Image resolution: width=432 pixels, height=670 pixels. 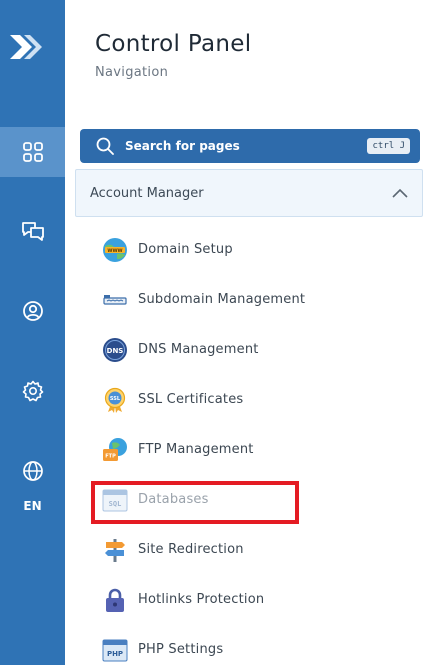 What do you see at coordinates (388, 146) in the screenshot?
I see `search-shortcut-badge: ctrl J` at bounding box center [388, 146].